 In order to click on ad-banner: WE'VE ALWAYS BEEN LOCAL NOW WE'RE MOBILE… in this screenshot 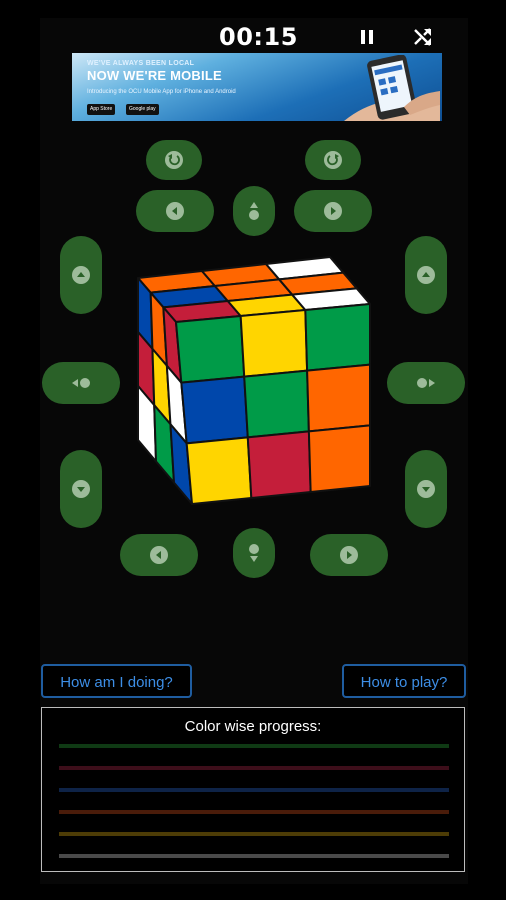, I will do `click(257, 87)`.